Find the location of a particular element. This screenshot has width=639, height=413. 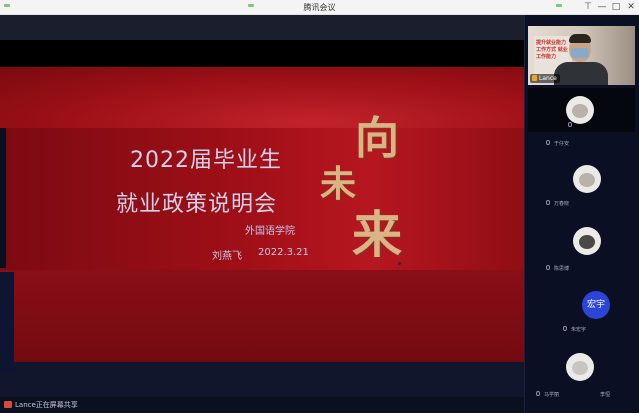

speaker-body is located at coordinates (581, 73).